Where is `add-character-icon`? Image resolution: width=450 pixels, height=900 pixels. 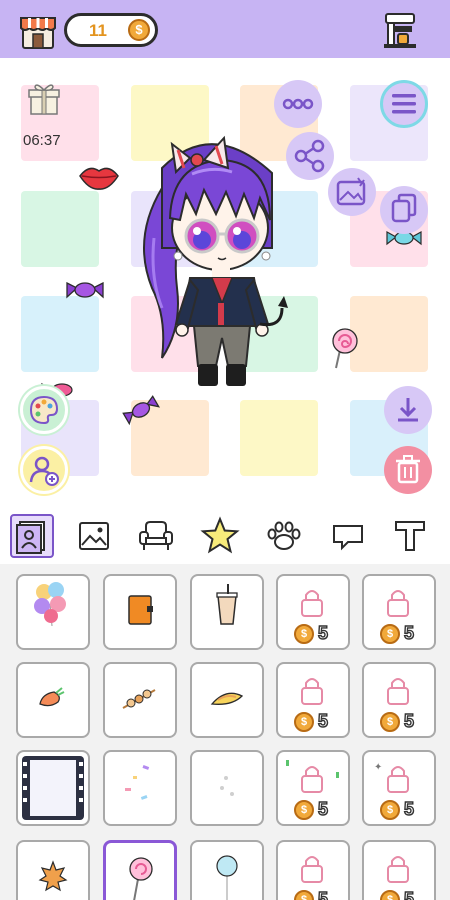
add-character-icon is located at coordinates (44, 470).